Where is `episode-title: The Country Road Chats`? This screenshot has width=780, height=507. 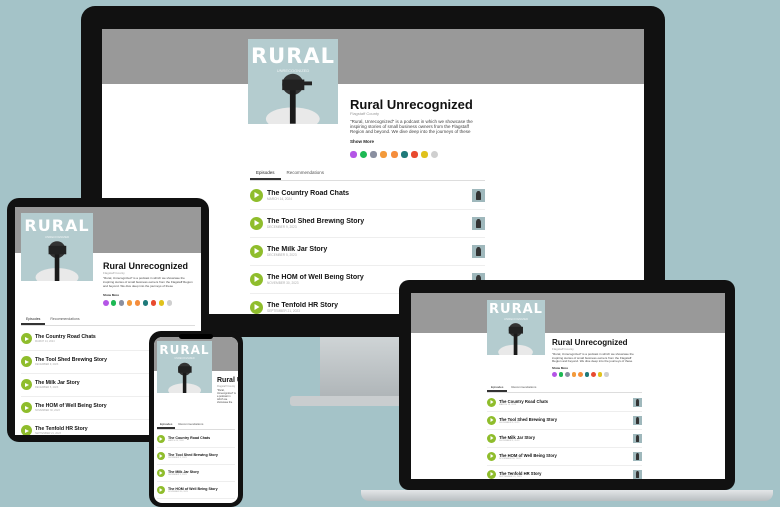 episode-title: The Country Road Chats is located at coordinates (369, 193).